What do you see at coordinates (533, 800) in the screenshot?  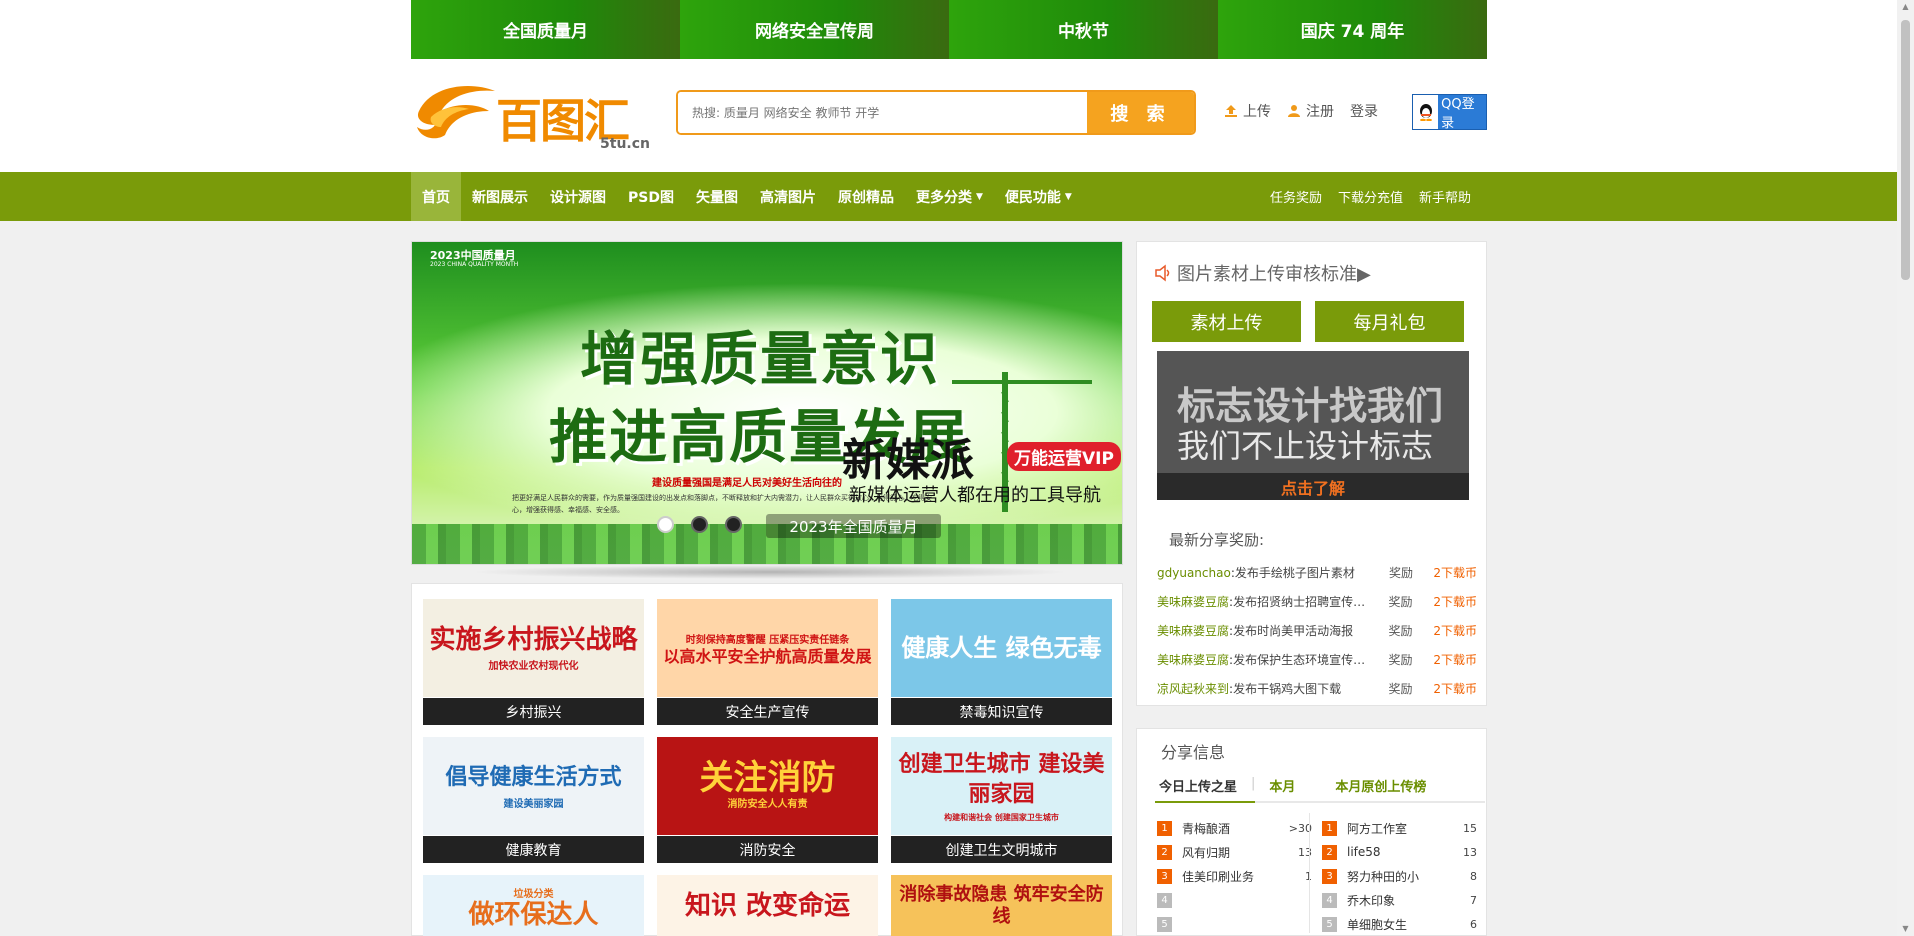 I see `thumb-card: 倡导健康生活方式 建设美丽家园 健康教育` at bounding box center [533, 800].